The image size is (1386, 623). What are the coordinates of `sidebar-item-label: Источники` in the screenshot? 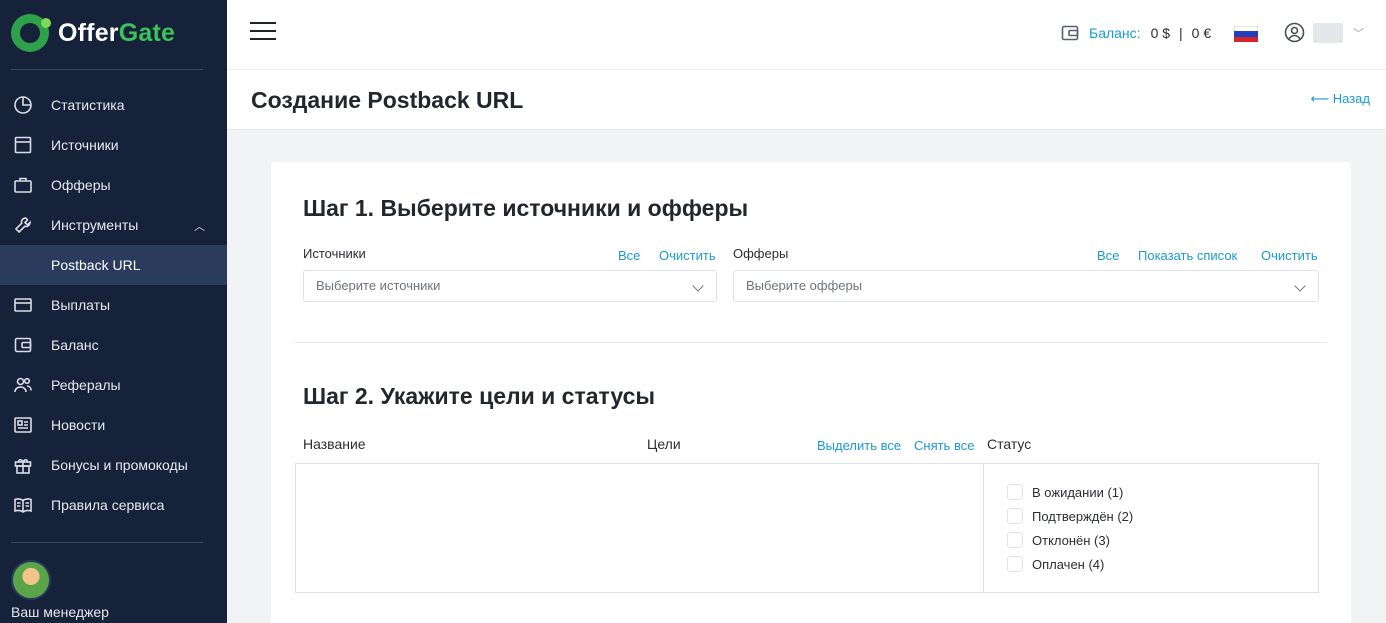 It's located at (85, 145).